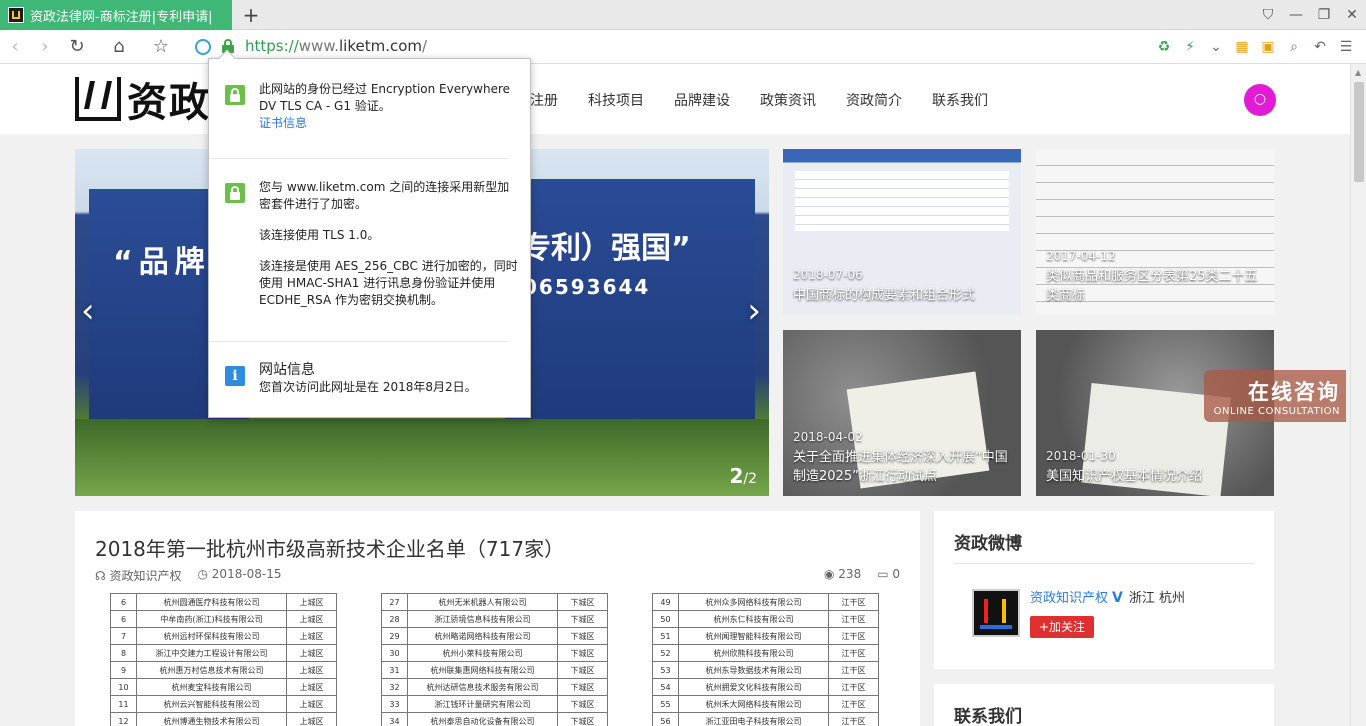 The image size is (1366, 726). I want to click on news-thumb: 2018-07-06 中国商标的构成要素和组合形式, so click(902, 232).